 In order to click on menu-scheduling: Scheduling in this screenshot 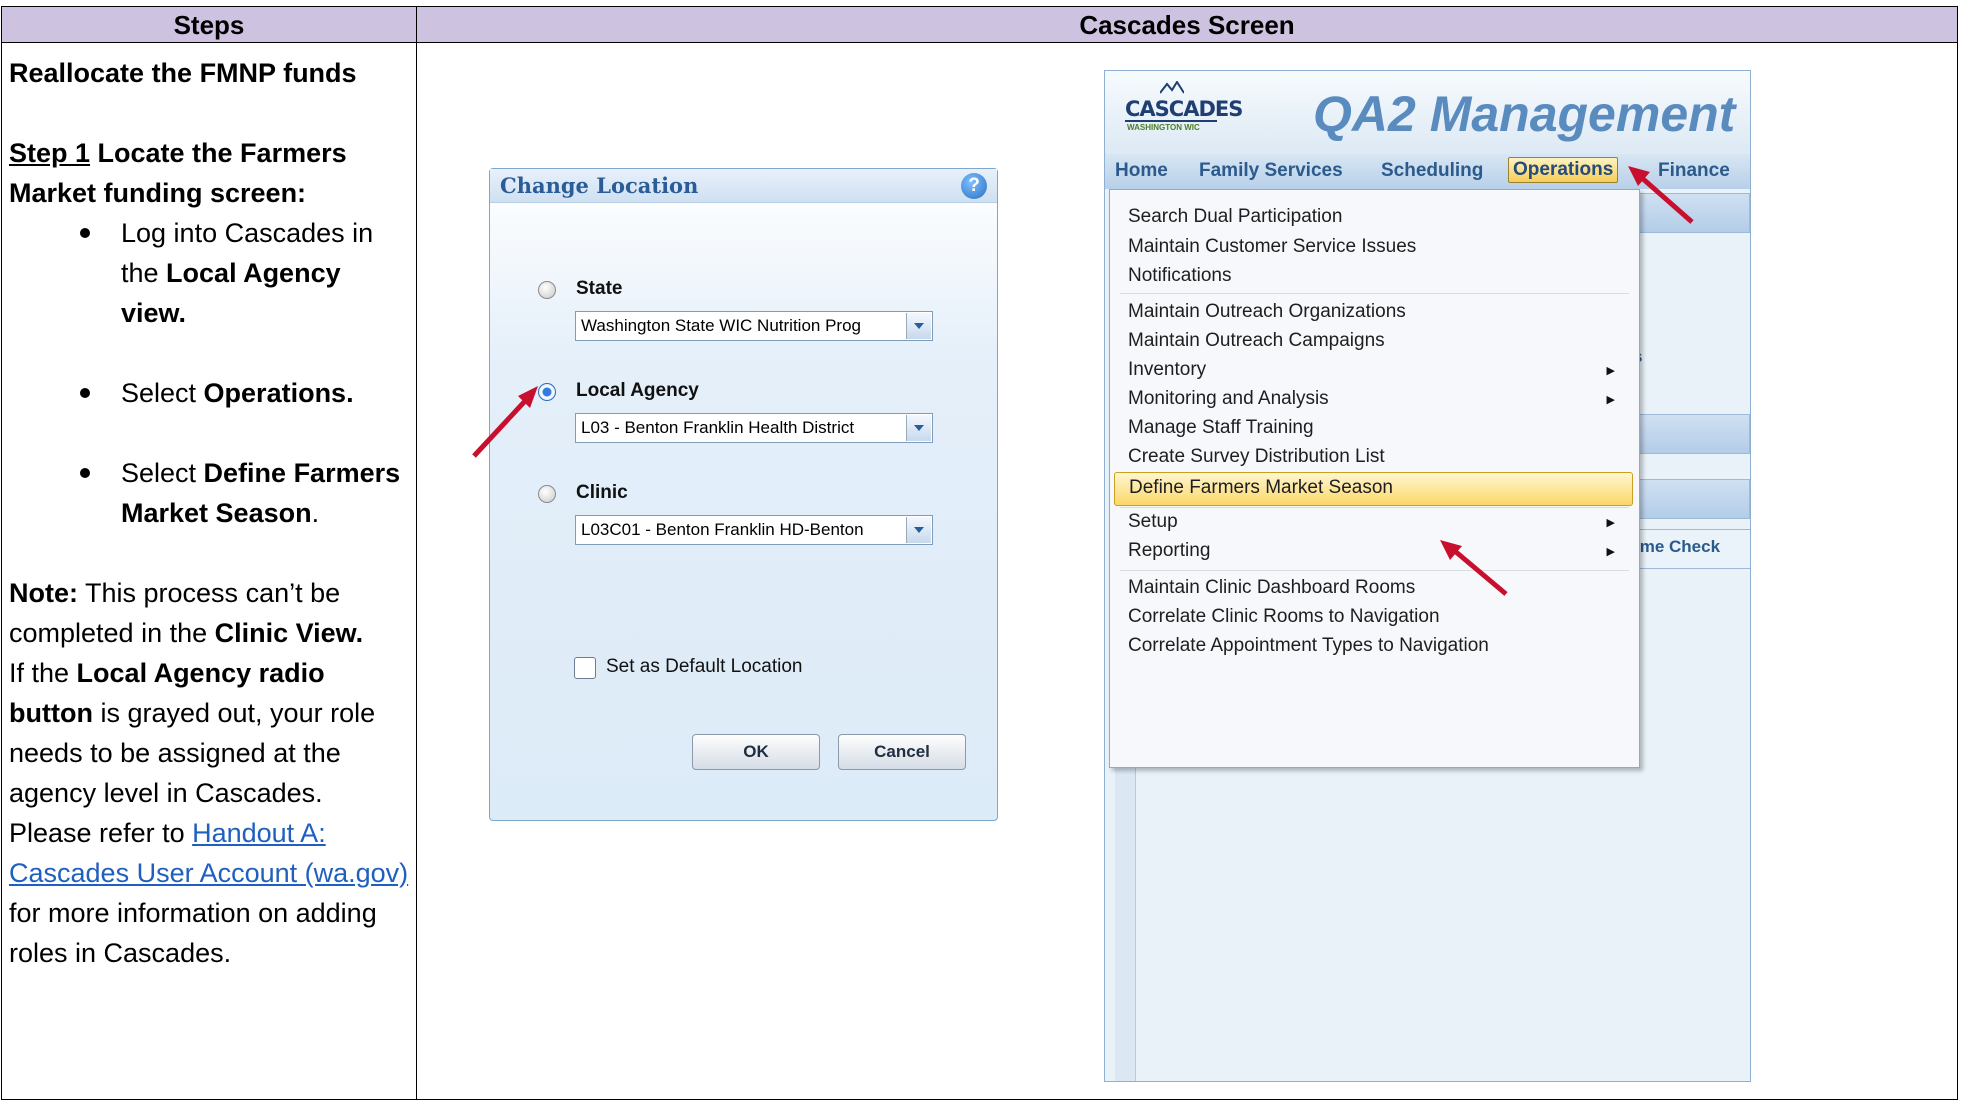, I will do `click(1432, 171)`.